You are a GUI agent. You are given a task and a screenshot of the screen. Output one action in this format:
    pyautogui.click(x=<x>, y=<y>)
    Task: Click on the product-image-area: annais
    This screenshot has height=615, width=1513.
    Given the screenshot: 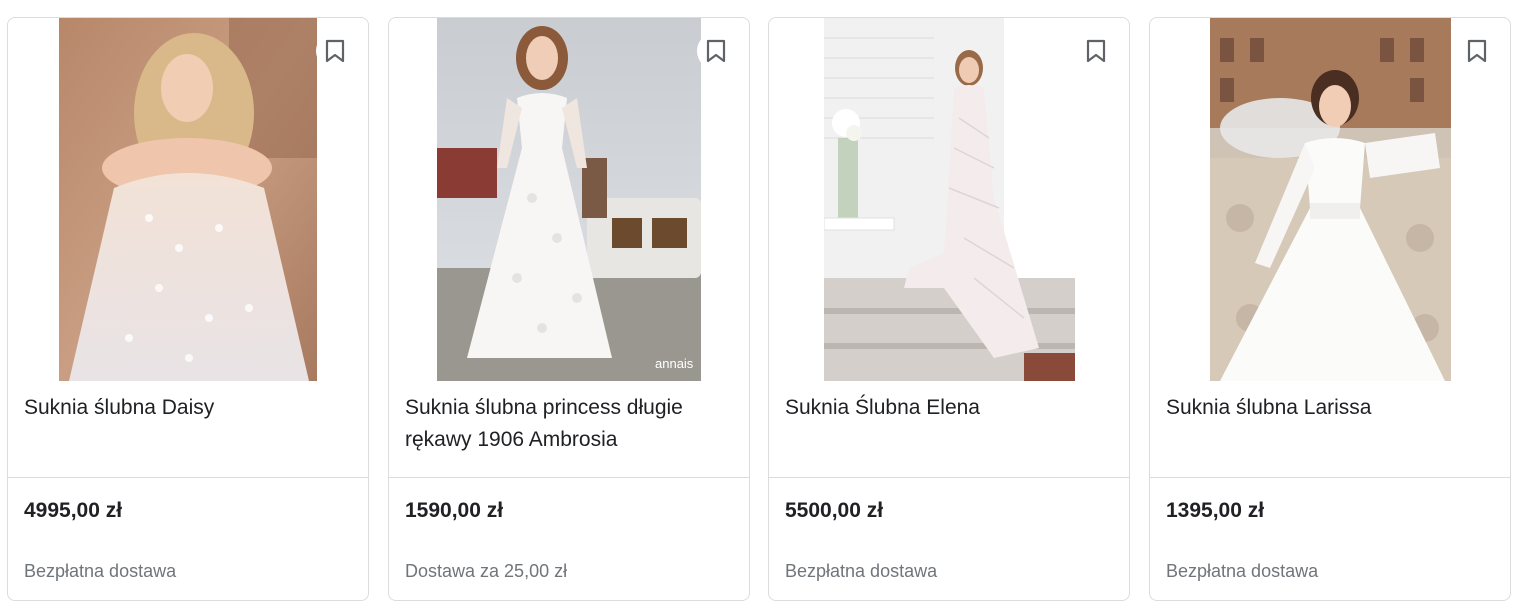 What is the action you would take?
    pyautogui.click(x=569, y=199)
    